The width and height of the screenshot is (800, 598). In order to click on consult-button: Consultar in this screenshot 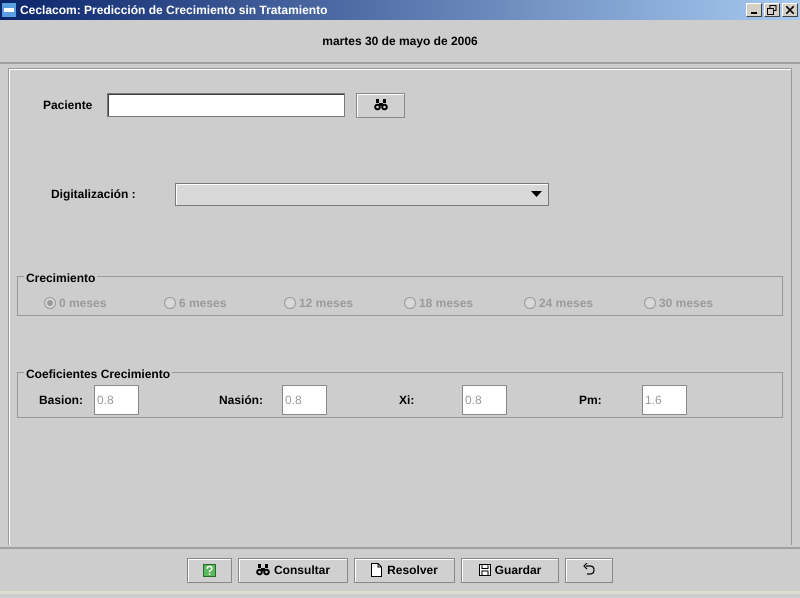, I will do `click(293, 570)`.